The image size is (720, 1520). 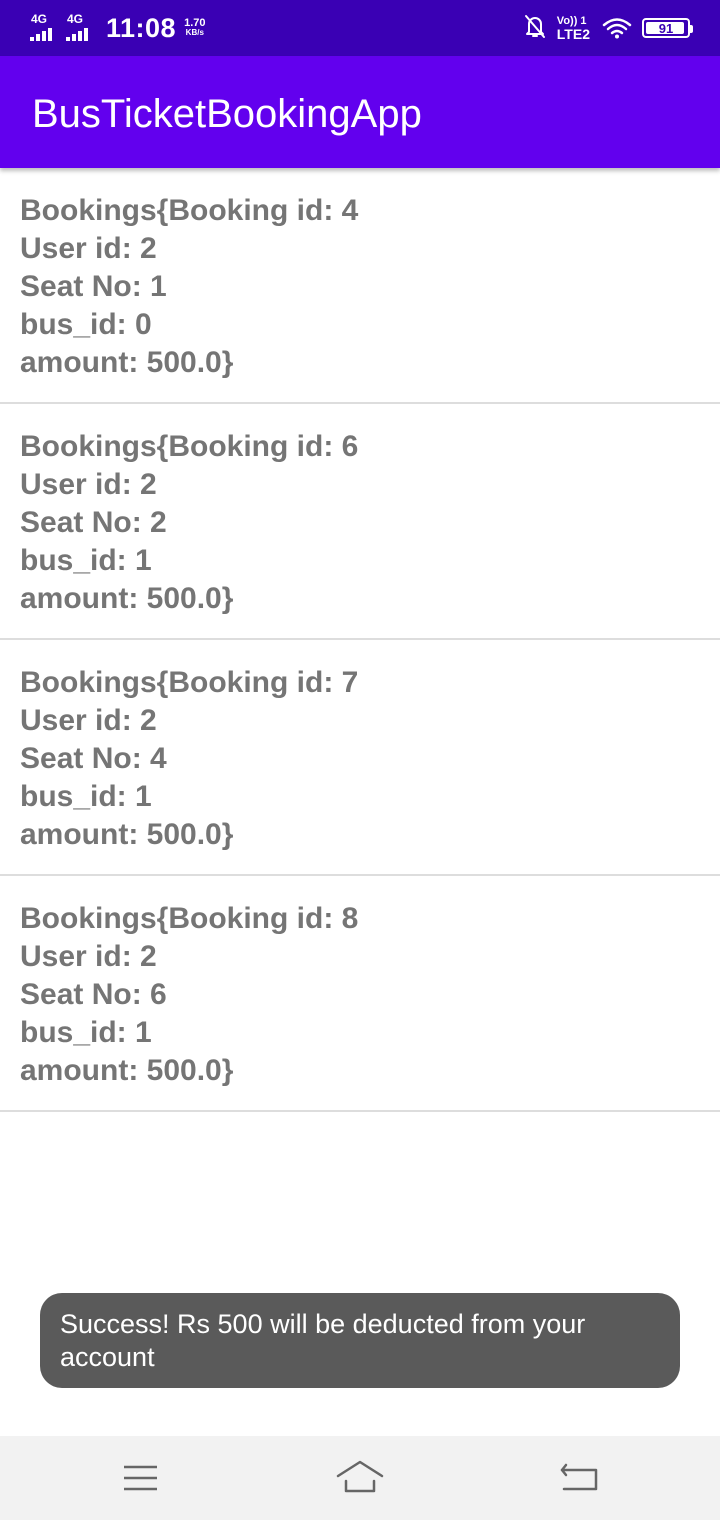 I want to click on home-icon, so click(x=360, y=1478).